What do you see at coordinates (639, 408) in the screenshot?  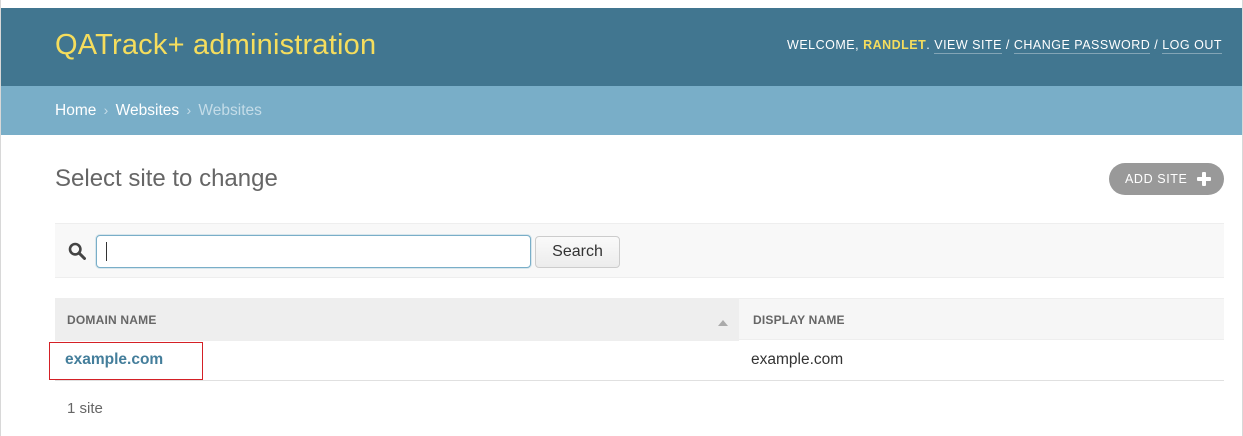 I see `paginator: 1 site` at bounding box center [639, 408].